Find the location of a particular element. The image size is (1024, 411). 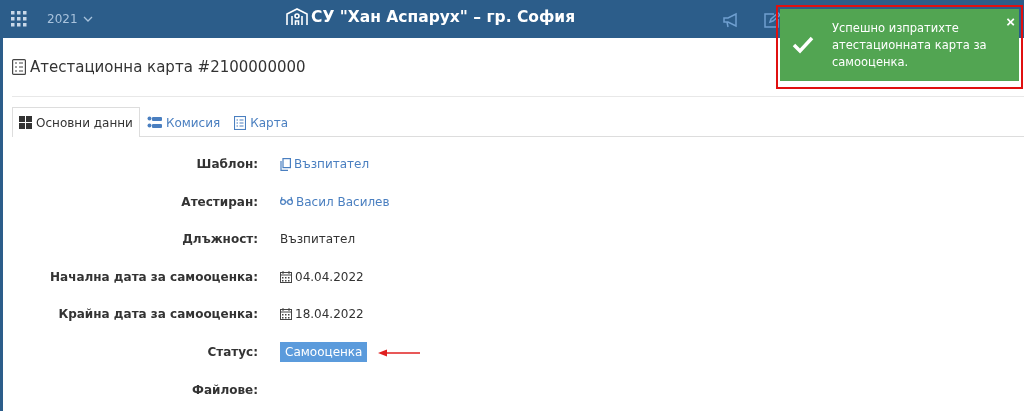

field-value: Възпитател is located at coordinates (318, 240).